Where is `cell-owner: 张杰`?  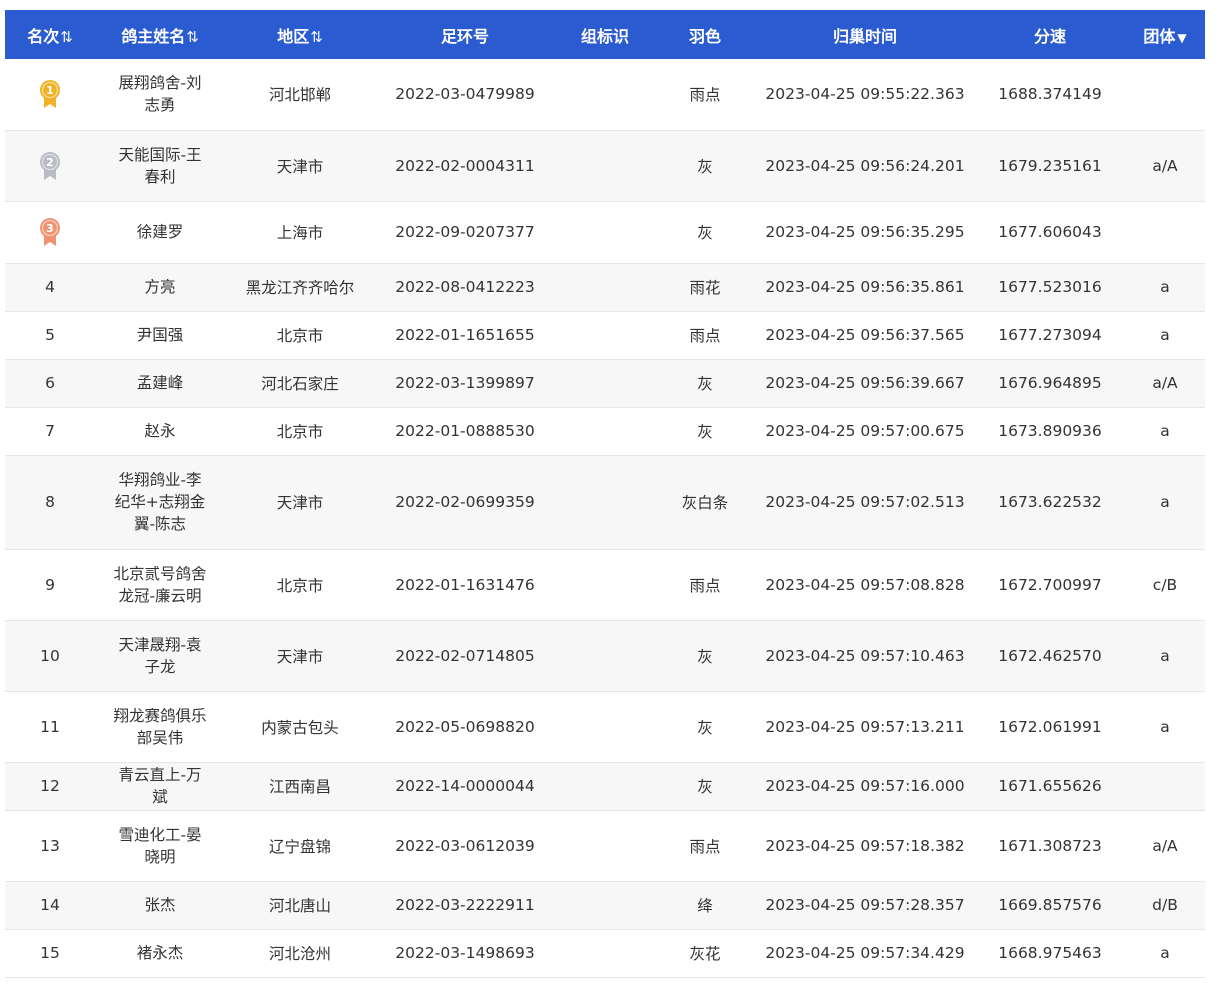 cell-owner: 张杰 is located at coordinates (160, 905).